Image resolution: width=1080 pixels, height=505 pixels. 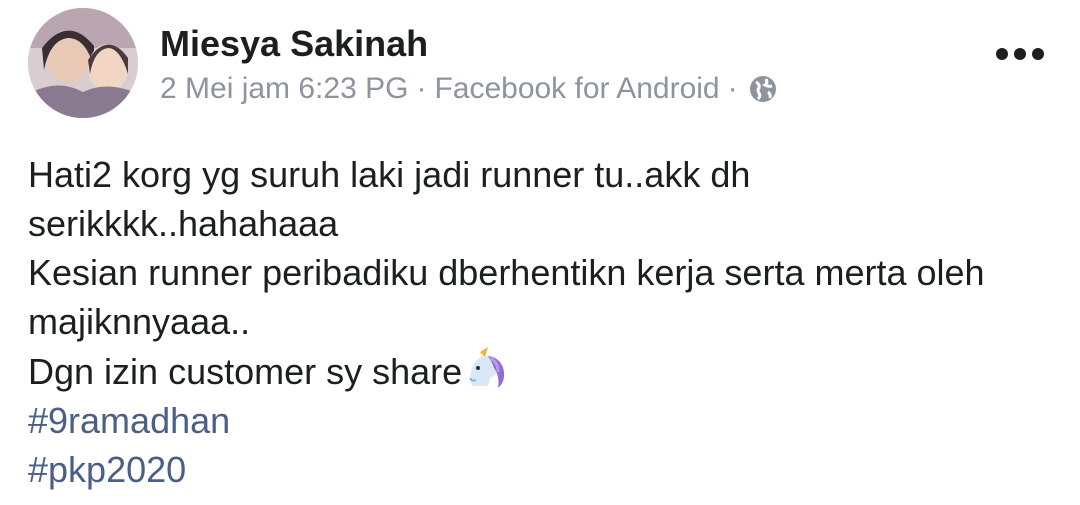 I want to click on avatar-photo, so click(x=83, y=63).